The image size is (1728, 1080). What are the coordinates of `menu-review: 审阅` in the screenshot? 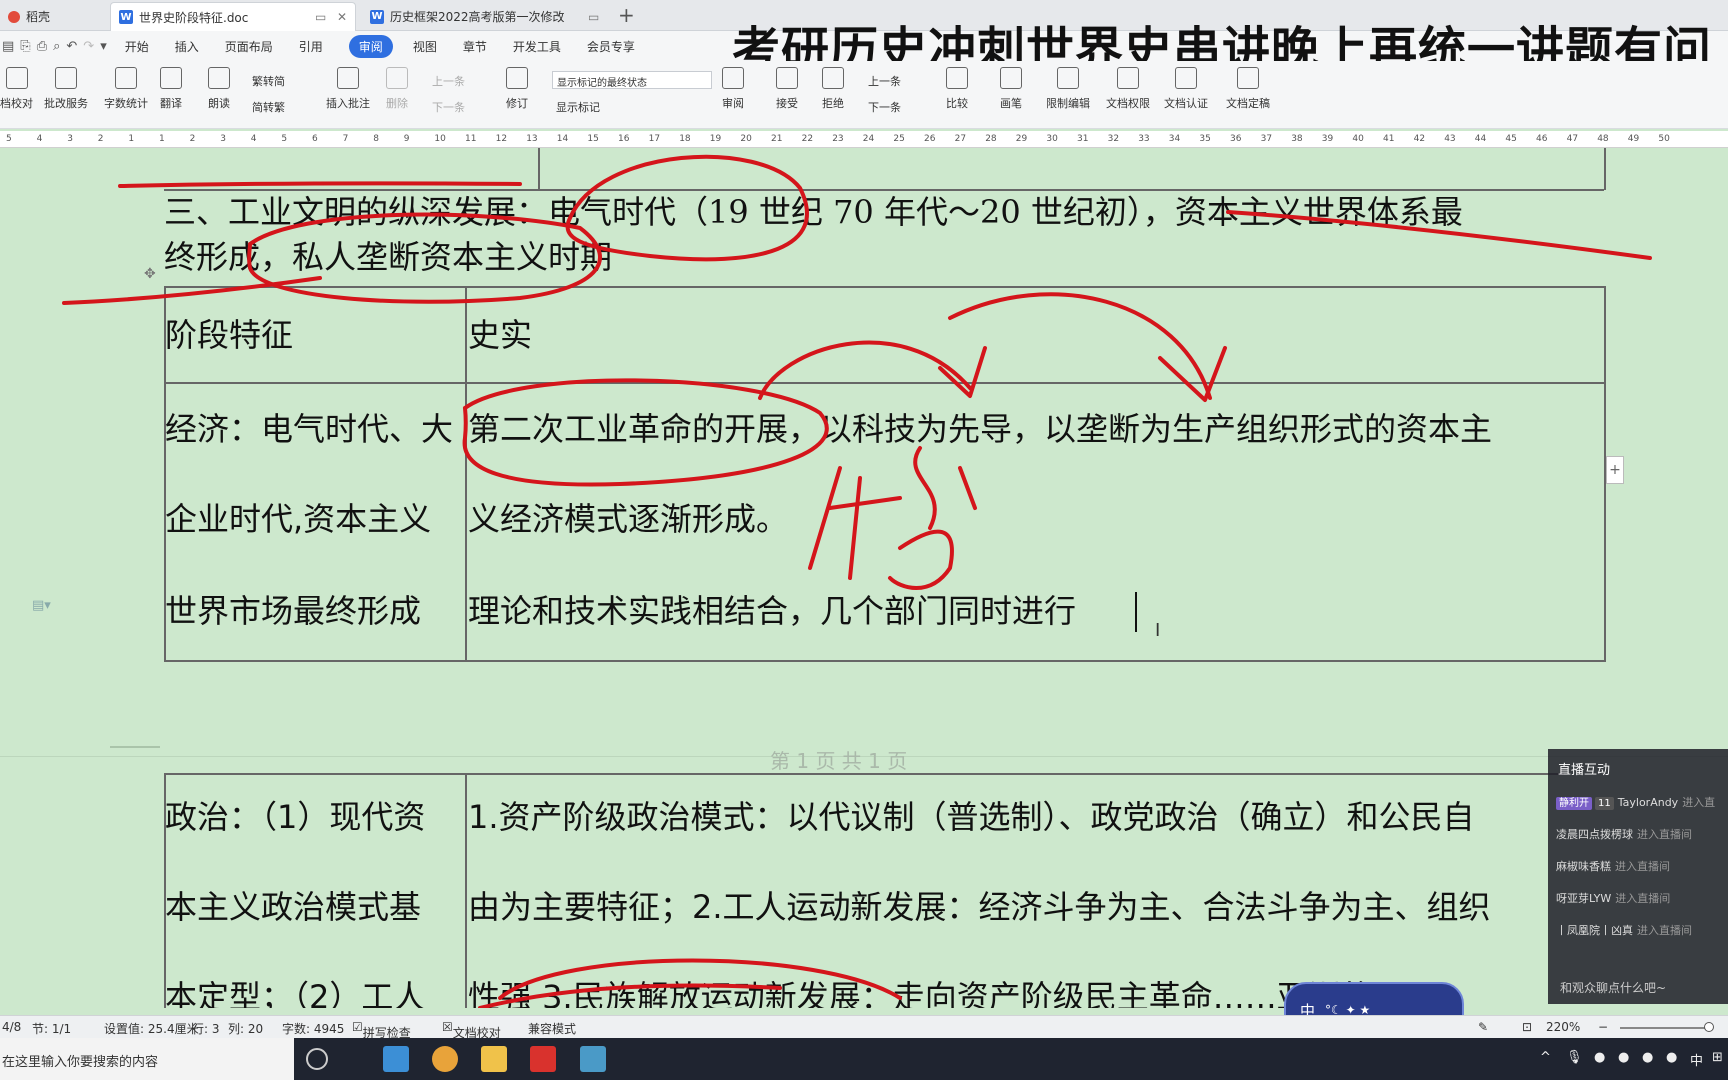 It's located at (370, 46).